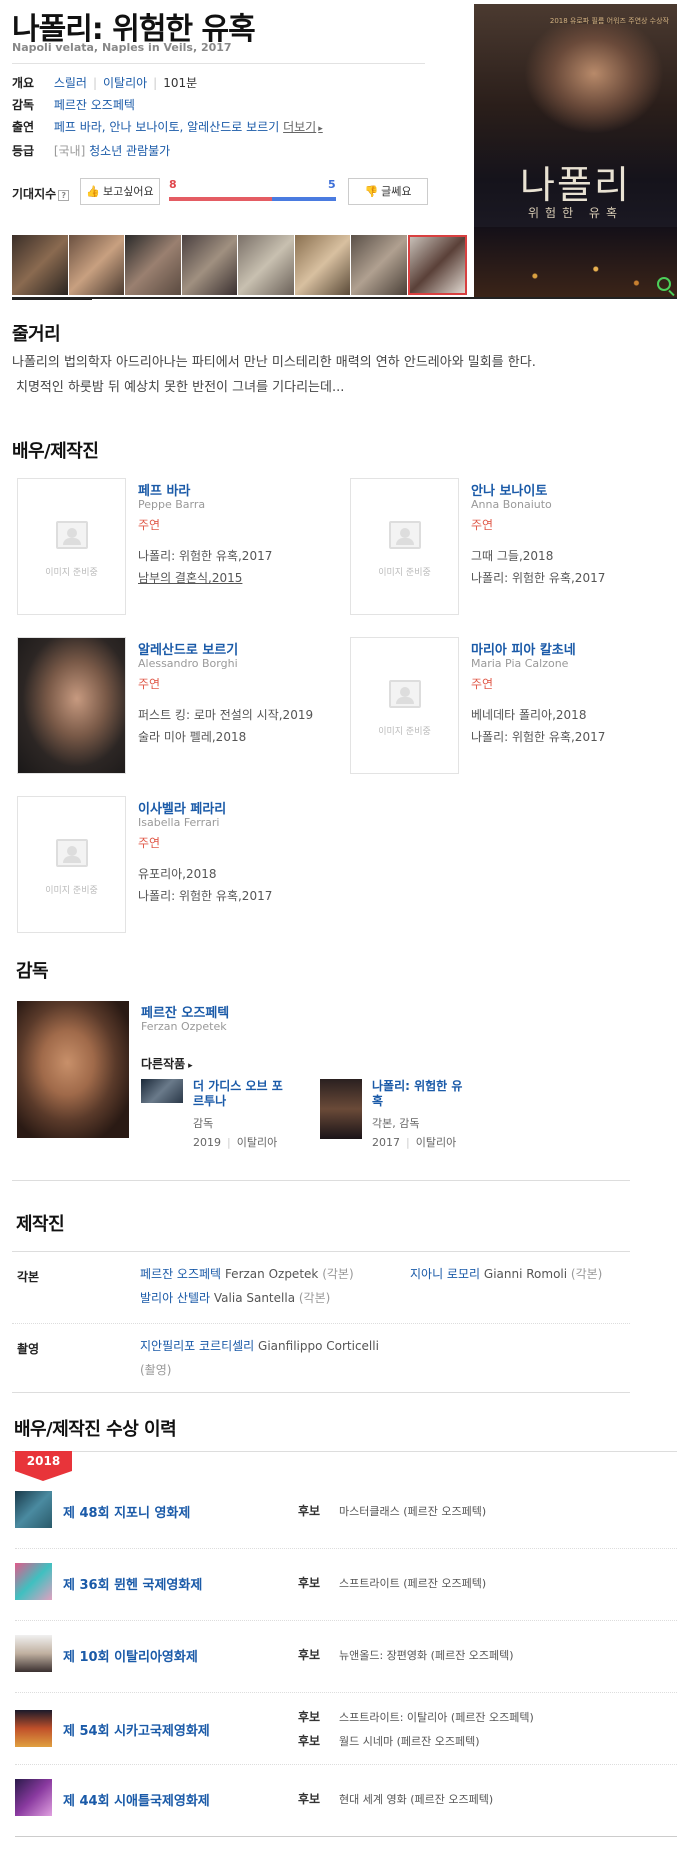 The height and width of the screenshot is (1874, 680). What do you see at coordinates (73, 1069) in the screenshot?
I see `director-photo` at bounding box center [73, 1069].